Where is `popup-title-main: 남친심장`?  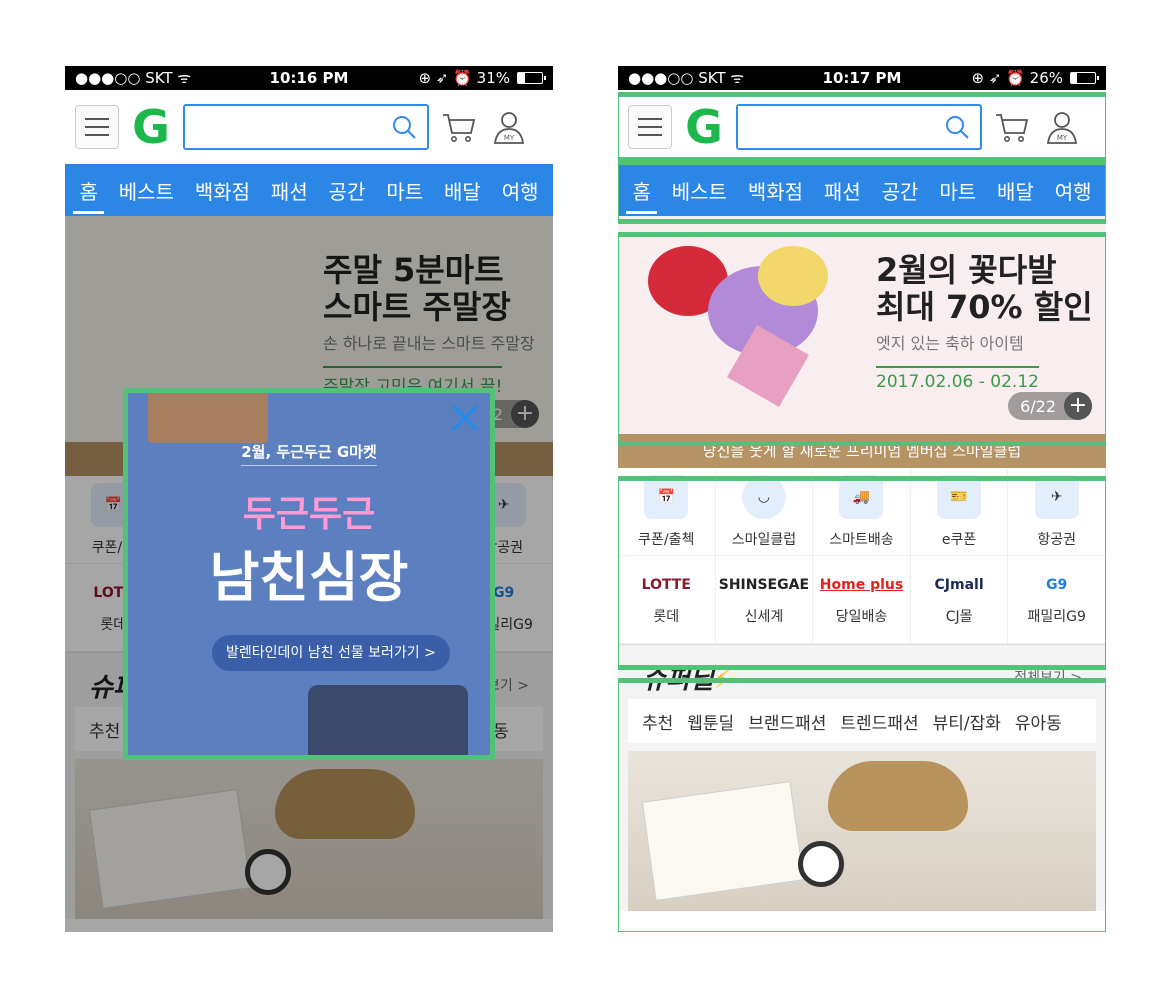
popup-title-main: 남친심장 is located at coordinates (309, 577).